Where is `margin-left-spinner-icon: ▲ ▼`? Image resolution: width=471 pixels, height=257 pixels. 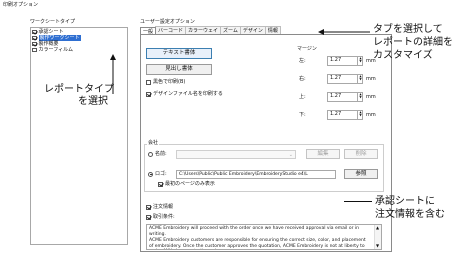 margin-left-spinner-icon: ▲ ▼ is located at coordinates (360, 61).